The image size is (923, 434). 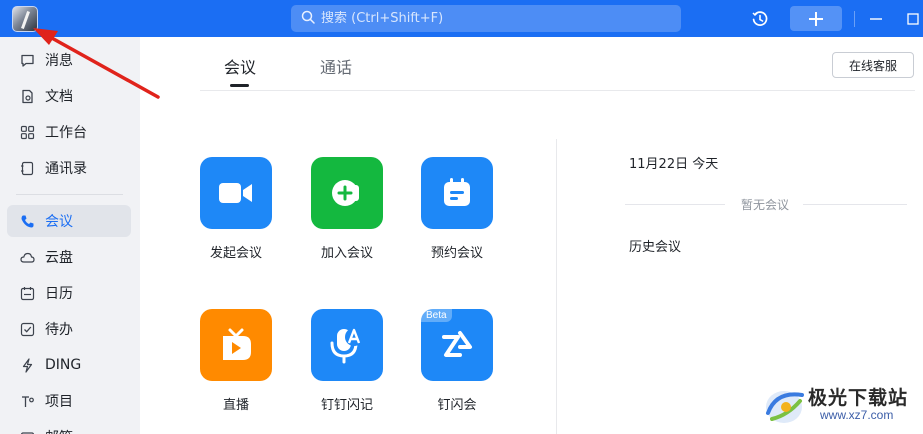 I want to click on sidebar-item-ding: DING, so click(x=69, y=365).